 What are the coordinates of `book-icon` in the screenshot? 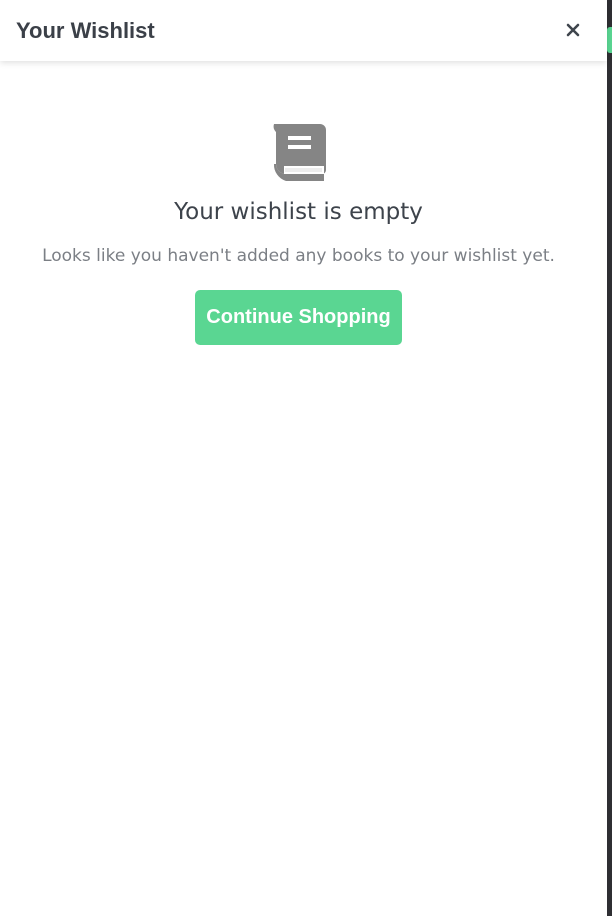 It's located at (299, 152).